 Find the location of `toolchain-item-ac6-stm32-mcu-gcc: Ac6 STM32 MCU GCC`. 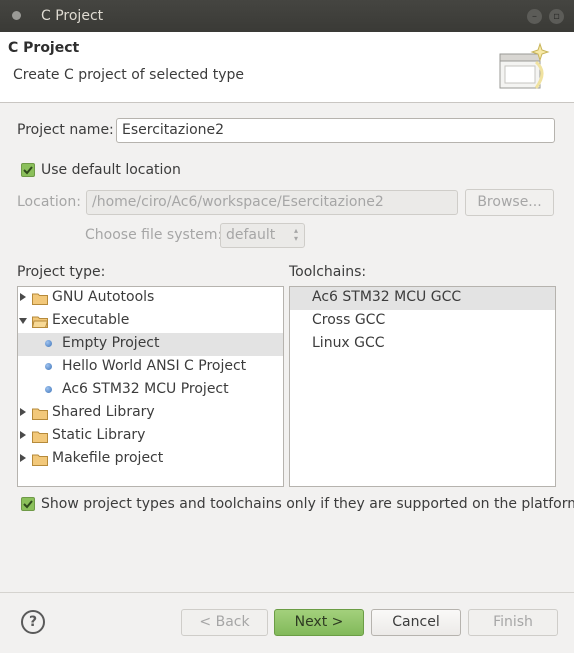

toolchain-item-ac6-stm32-mcu-gcc: Ac6 STM32 MCU GCC is located at coordinates (422, 298).